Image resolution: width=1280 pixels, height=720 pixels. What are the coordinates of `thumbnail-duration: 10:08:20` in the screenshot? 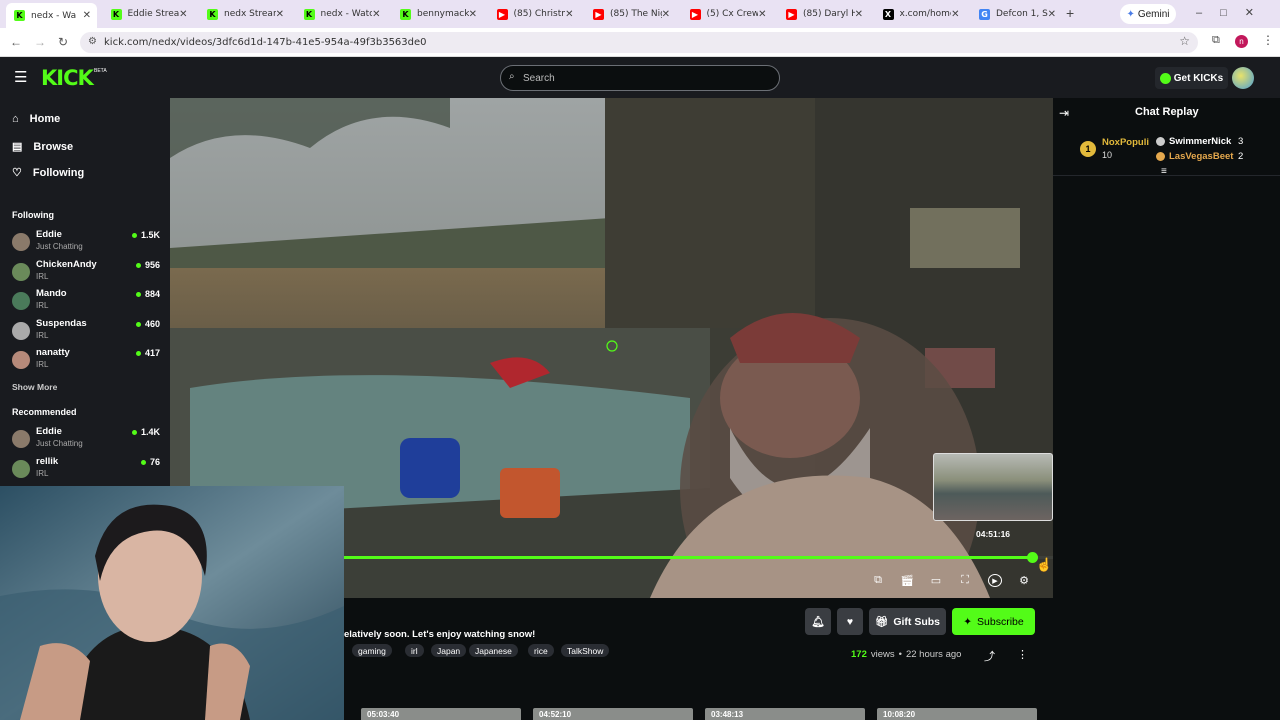 It's located at (899, 714).